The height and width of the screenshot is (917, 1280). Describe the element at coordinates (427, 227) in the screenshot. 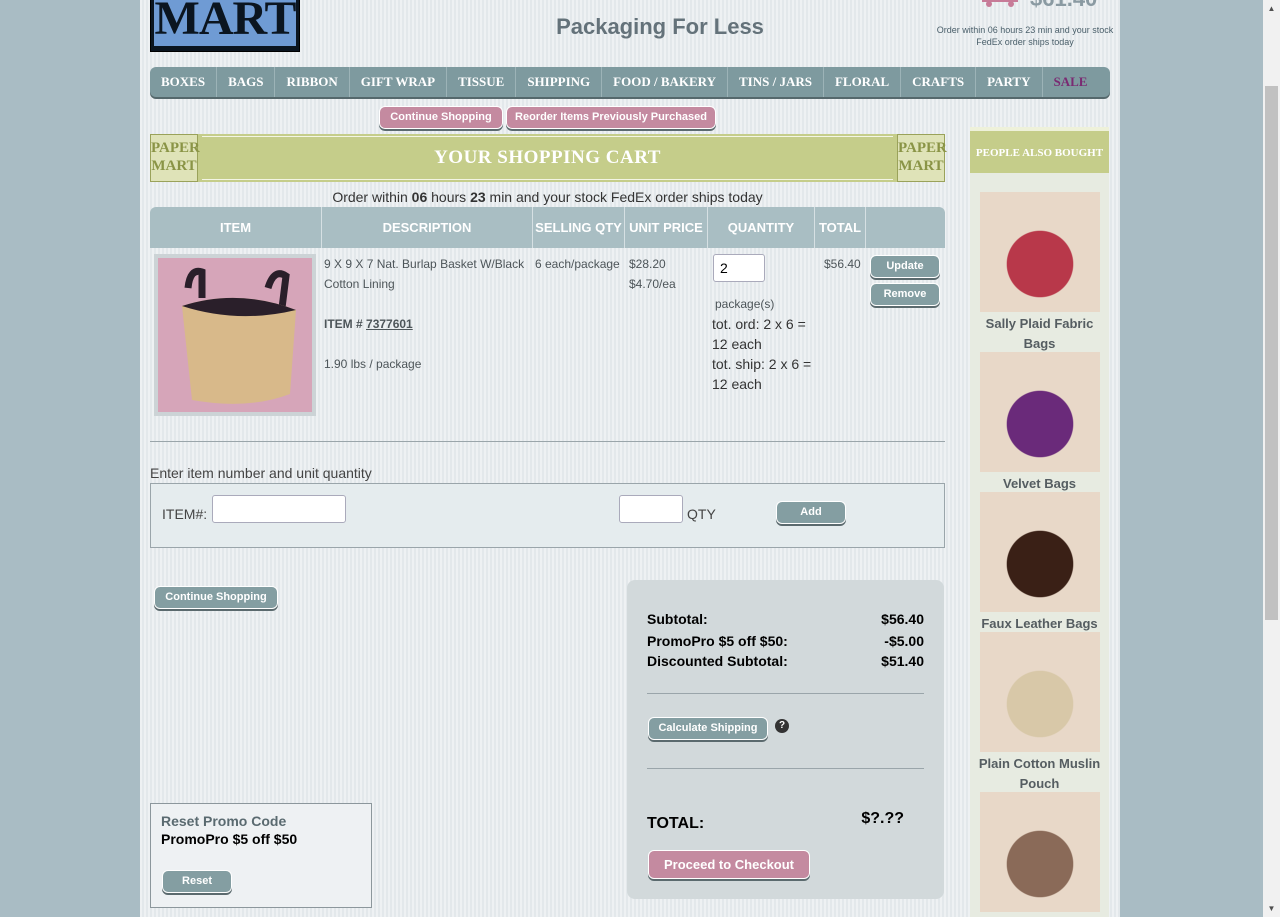

I see `col-description: DESCRIPTION` at that location.